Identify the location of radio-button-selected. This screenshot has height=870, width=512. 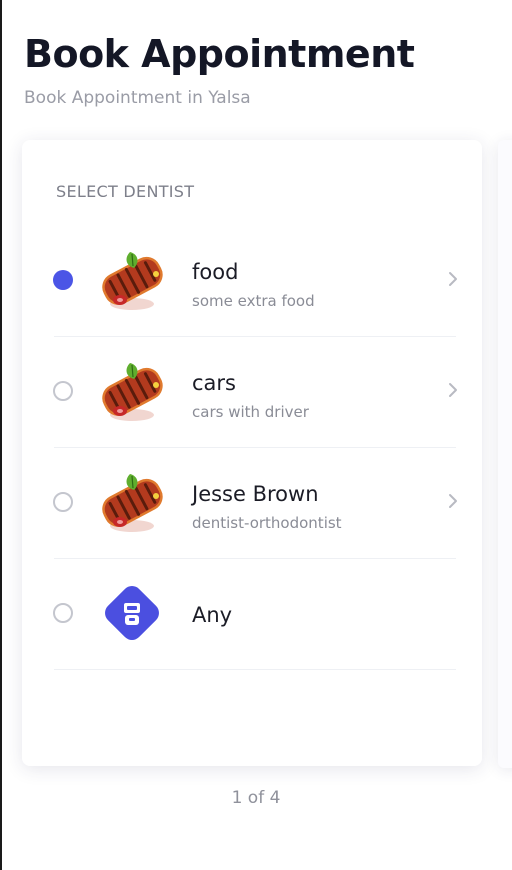
(63, 280).